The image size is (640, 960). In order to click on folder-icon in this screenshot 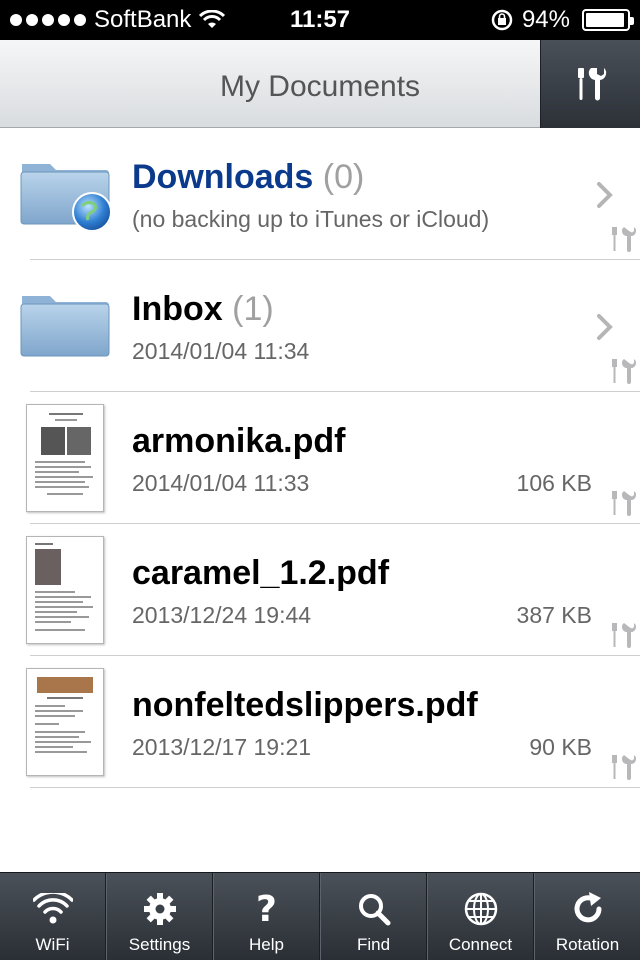, I will do `click(65, 326)`.